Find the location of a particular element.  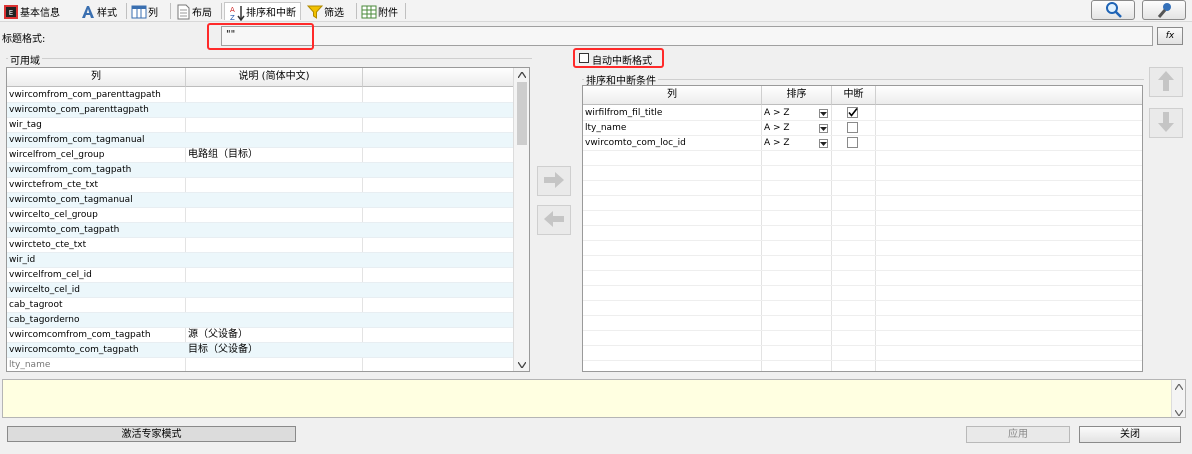

table-row: cab_tagorderno is located at coordinates (260, 320).